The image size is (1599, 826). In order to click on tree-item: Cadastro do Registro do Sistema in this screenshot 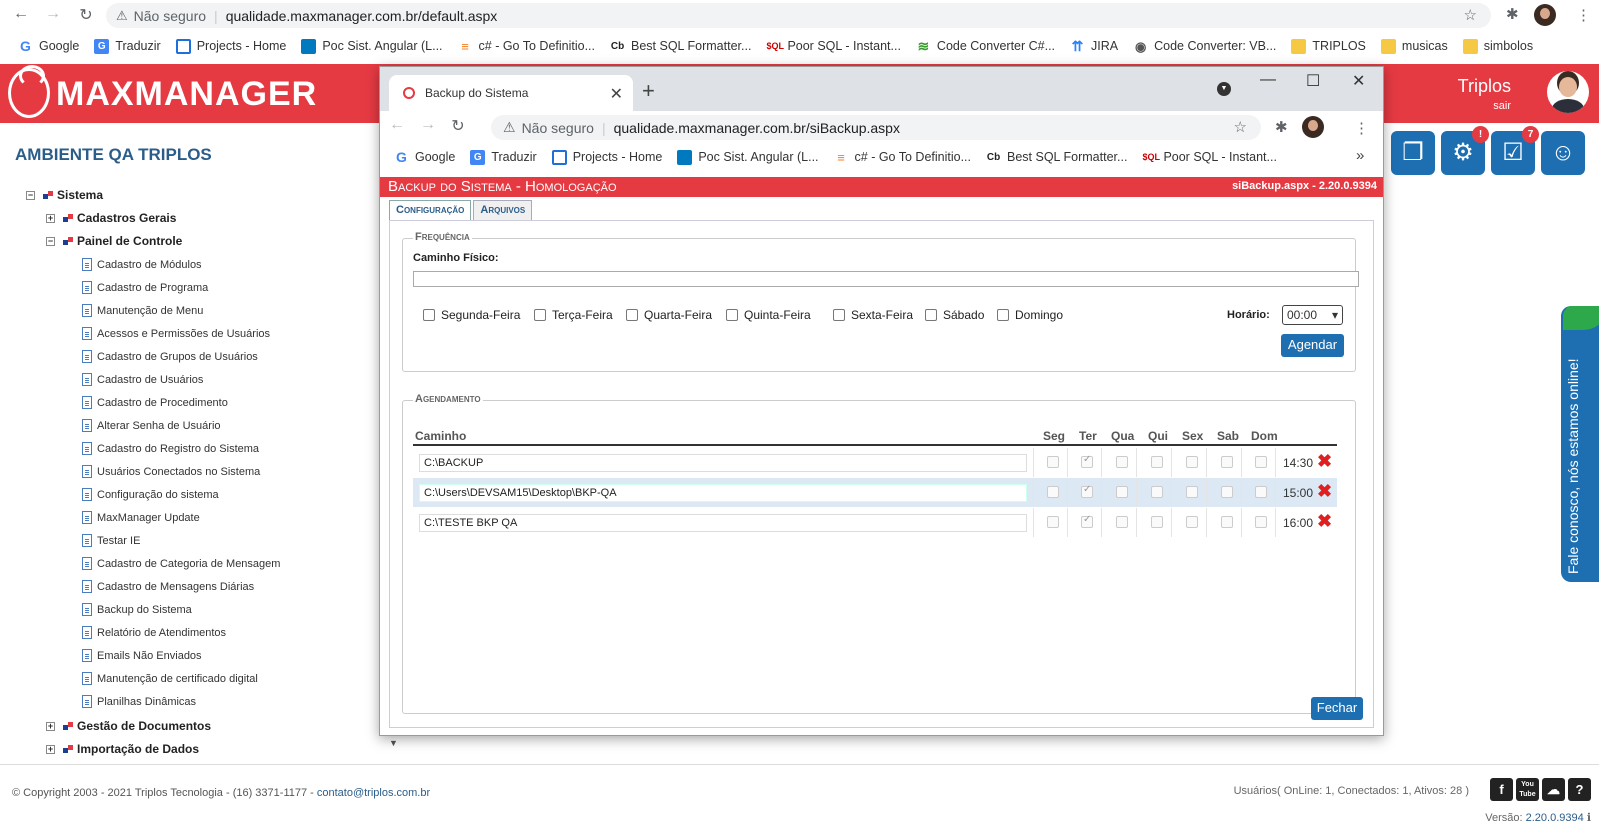, I will do `click(170, 448)`.